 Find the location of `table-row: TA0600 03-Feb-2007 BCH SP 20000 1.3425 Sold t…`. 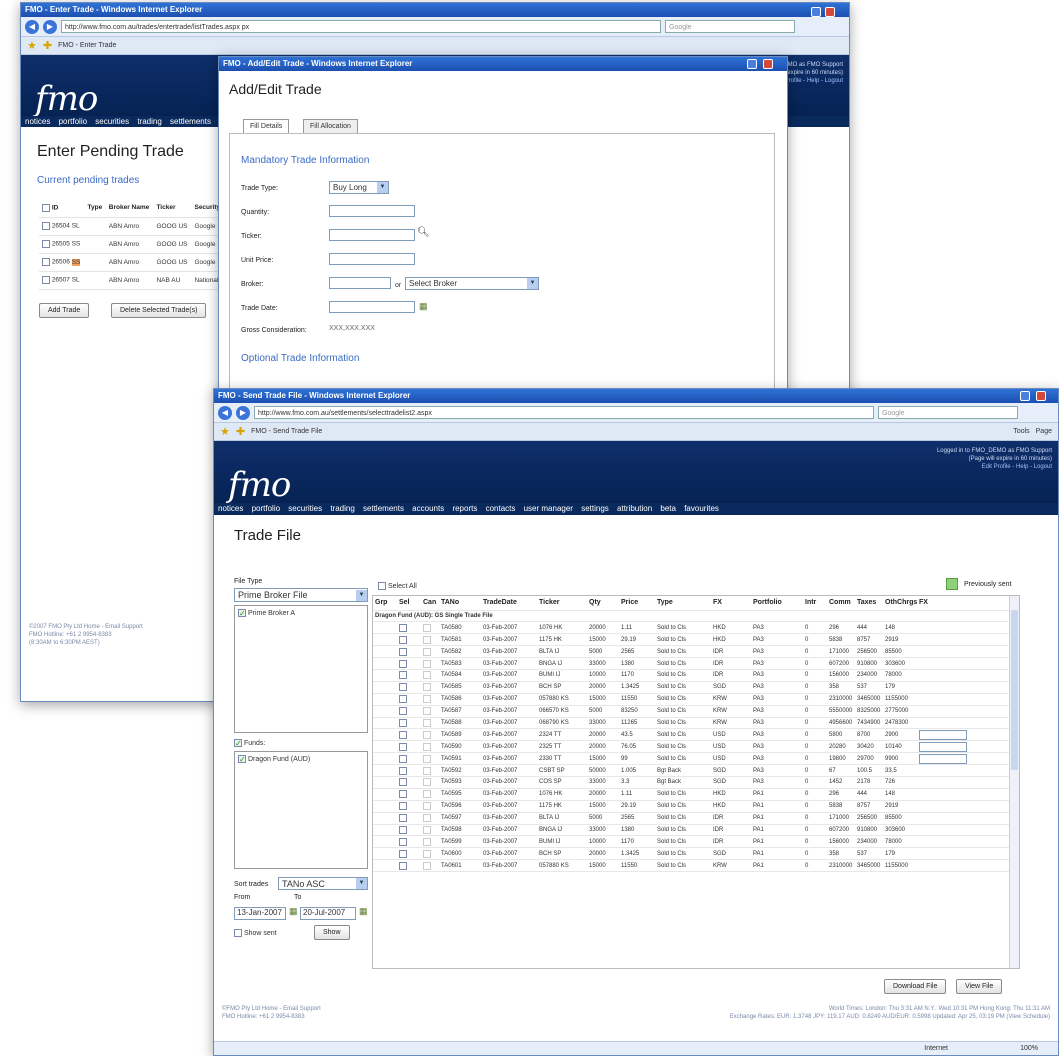

table-row: TA0600 03-Feb-2007 BCH SP 20000 1.3425 Sold t… is located at coordinates (691, 854).